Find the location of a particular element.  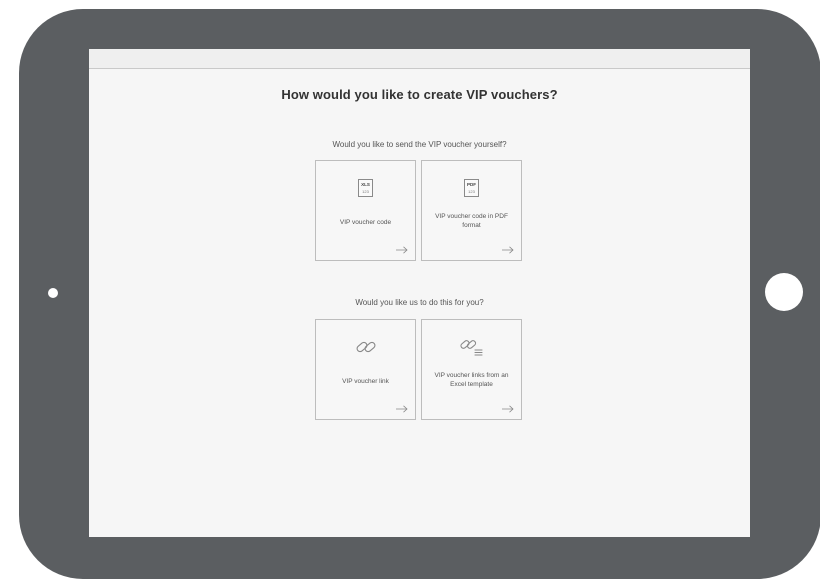

section-service-question: Would you like us to do this for you? is located at coordinates (419, 302).